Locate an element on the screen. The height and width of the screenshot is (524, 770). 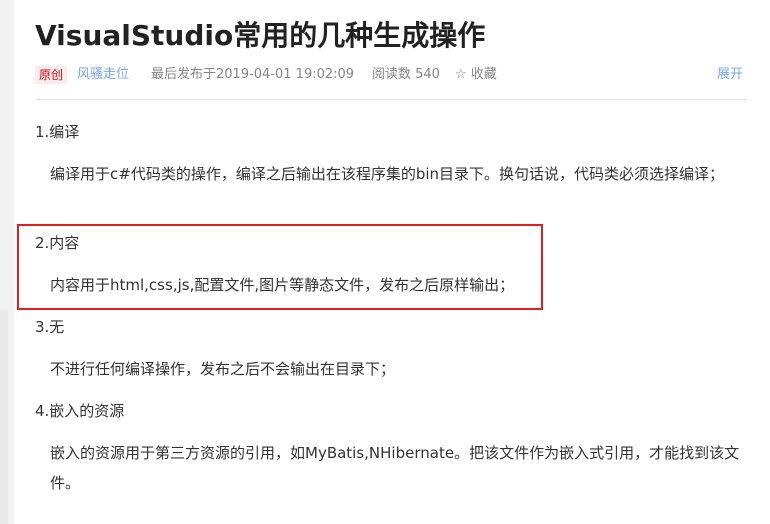
section-body-none: 不进行任何编译操作，发布之后不会输出在目录下； is located at coordinates (223, 369).